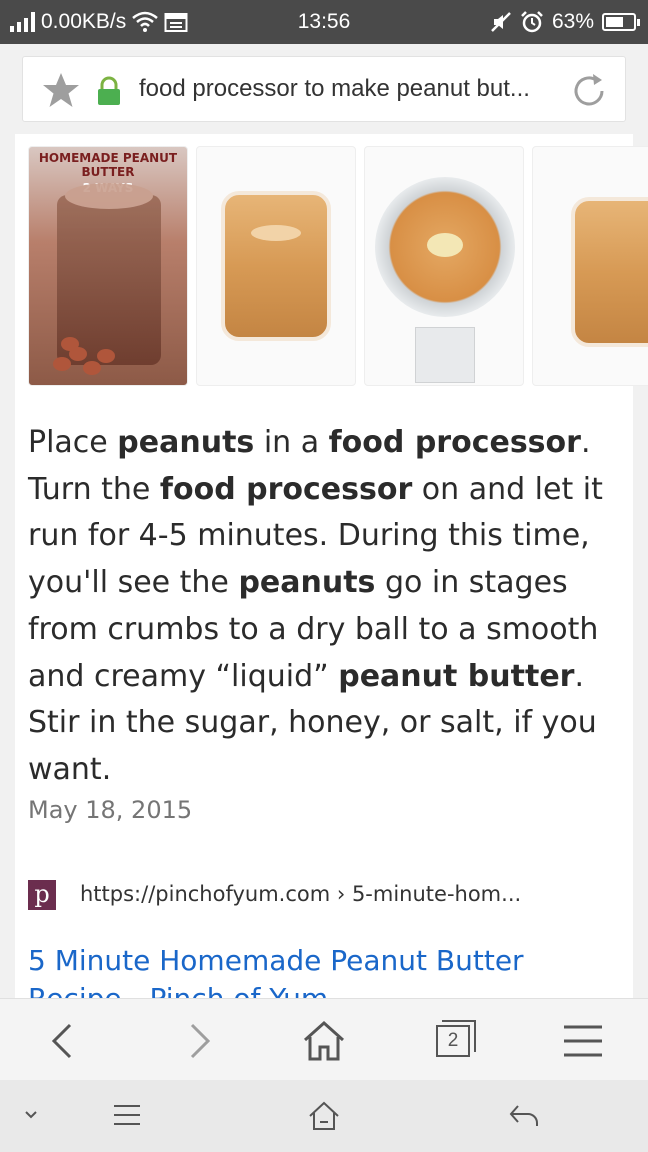  Describe the element at coordinates (198, 1041) in the screenshot. I see `forward-arrow-icon` at that location.